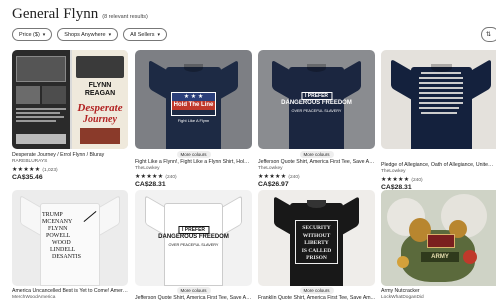 The width and height of the screenshot is (496, 301). I want to click on listing-image: FLYNN REAGAN Desperate Journey, so click(70, 99).